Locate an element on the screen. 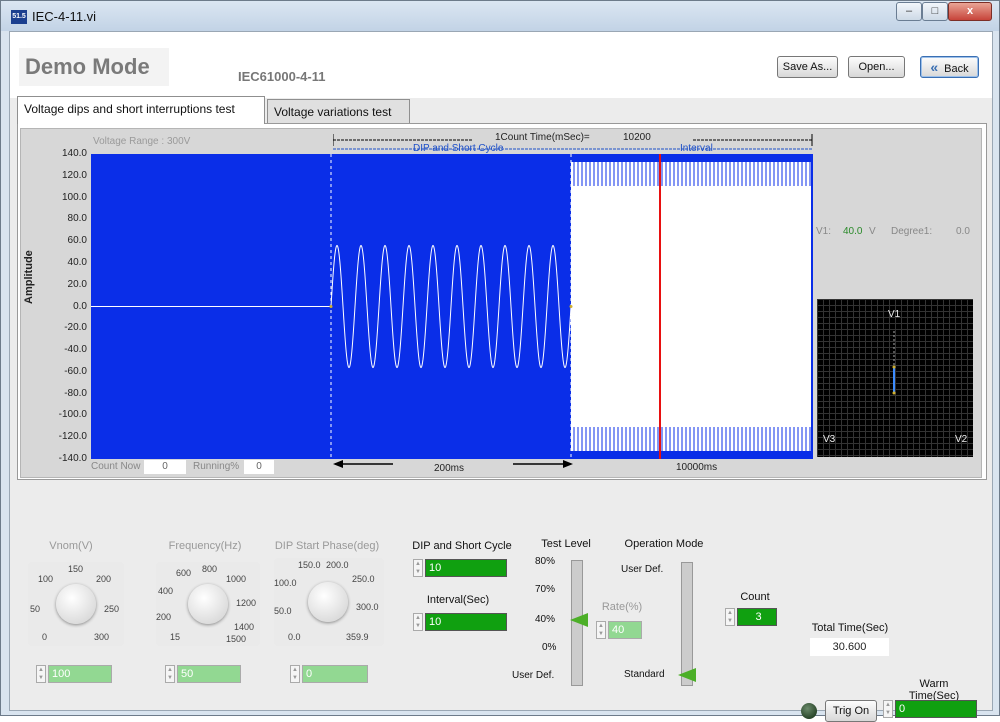 This screenshot has height=722, width=1000. y-tick-label: 40.0 is located at coordinates (77, 262).